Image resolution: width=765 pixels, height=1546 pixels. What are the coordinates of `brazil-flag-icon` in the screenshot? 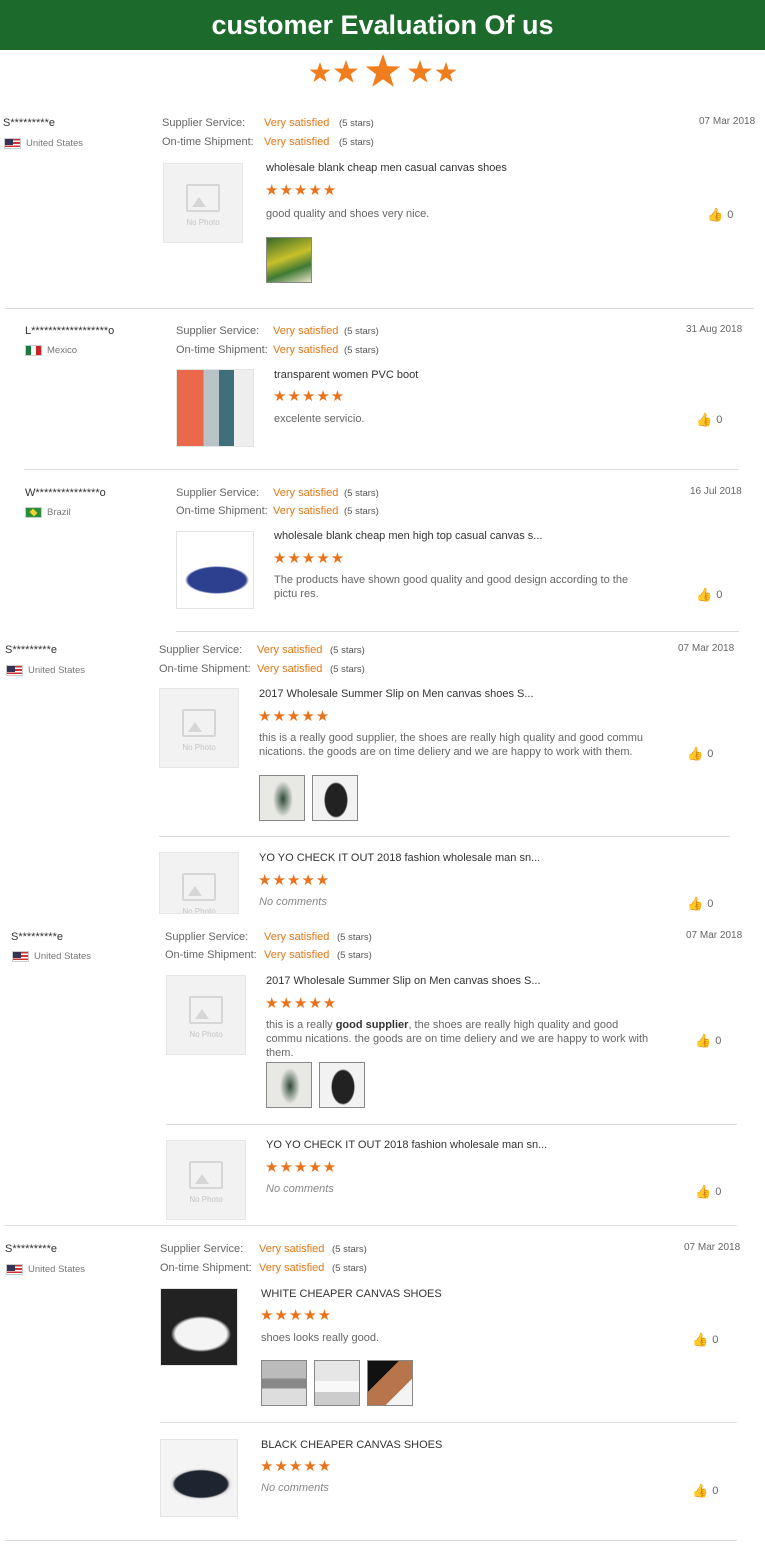 It's located at (33, 512).